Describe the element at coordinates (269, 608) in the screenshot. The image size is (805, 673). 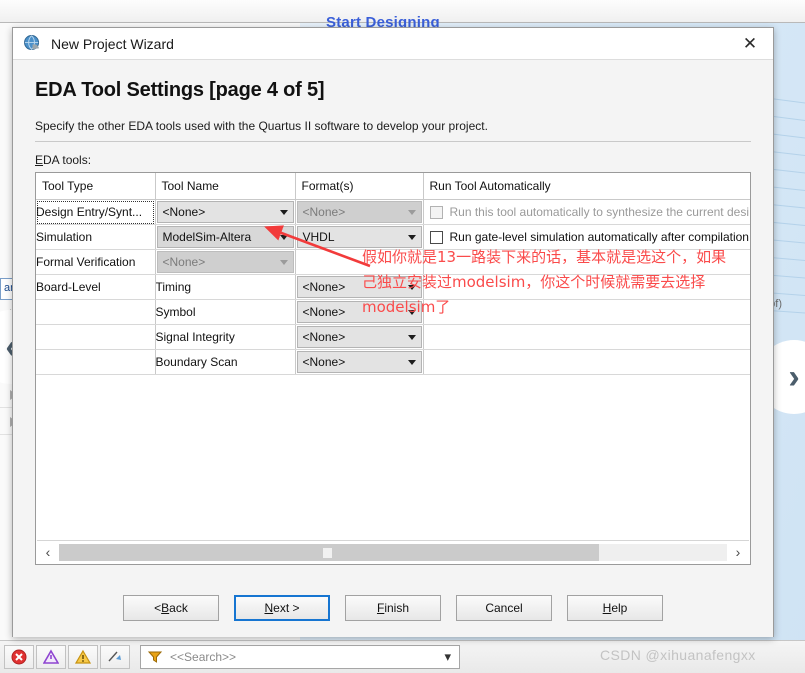
I see `next-mnemonic: N` at that location.